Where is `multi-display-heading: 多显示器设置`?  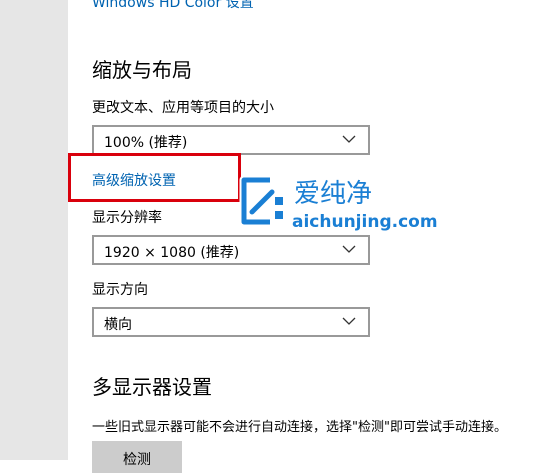
multi-display-heading: 多显示器设置 is located at coordinates (152, 387).